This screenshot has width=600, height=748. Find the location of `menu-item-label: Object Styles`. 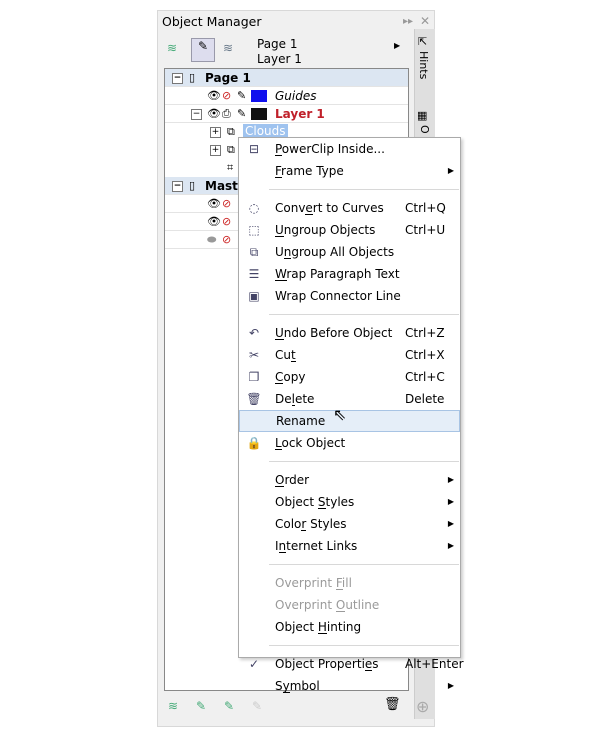

menu-item-label: Object Styles is located at coordinates (315, 502).